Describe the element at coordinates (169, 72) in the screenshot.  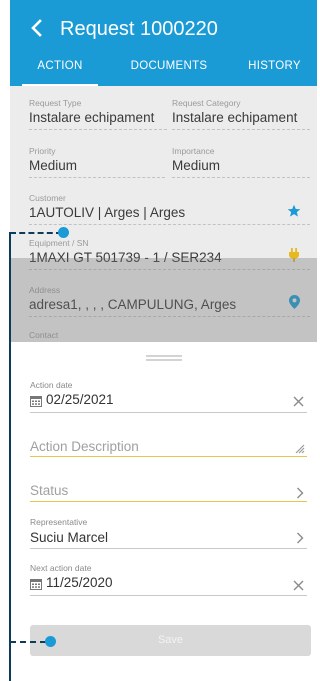
I see `tab-documents: DOCUMENTS` at that location.